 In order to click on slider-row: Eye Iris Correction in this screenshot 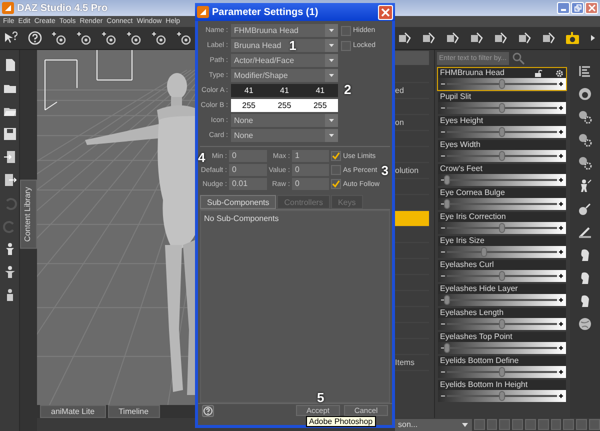, I will do `click(502, 223)`.